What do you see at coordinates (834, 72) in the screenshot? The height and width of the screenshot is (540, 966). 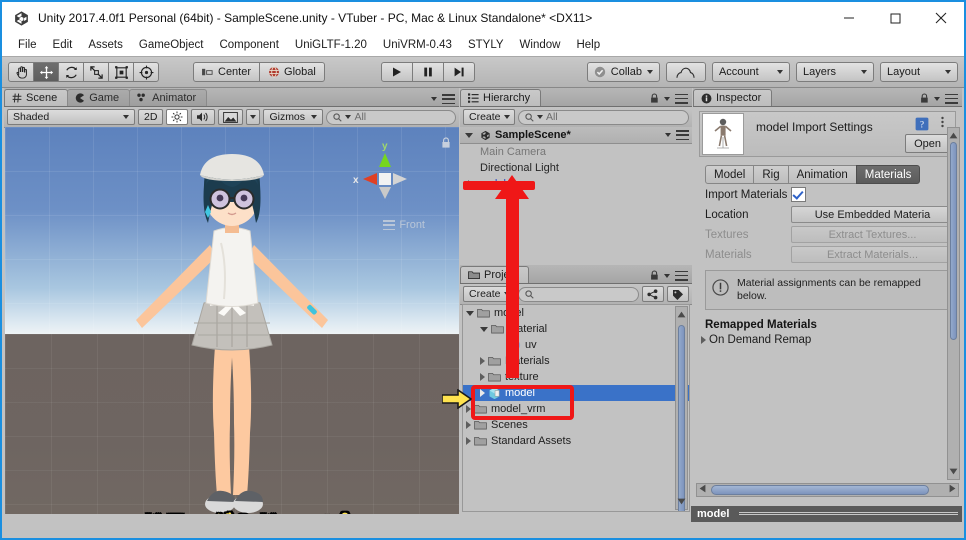 I see `layers-button: Layers` at bounding box center [834, 72].